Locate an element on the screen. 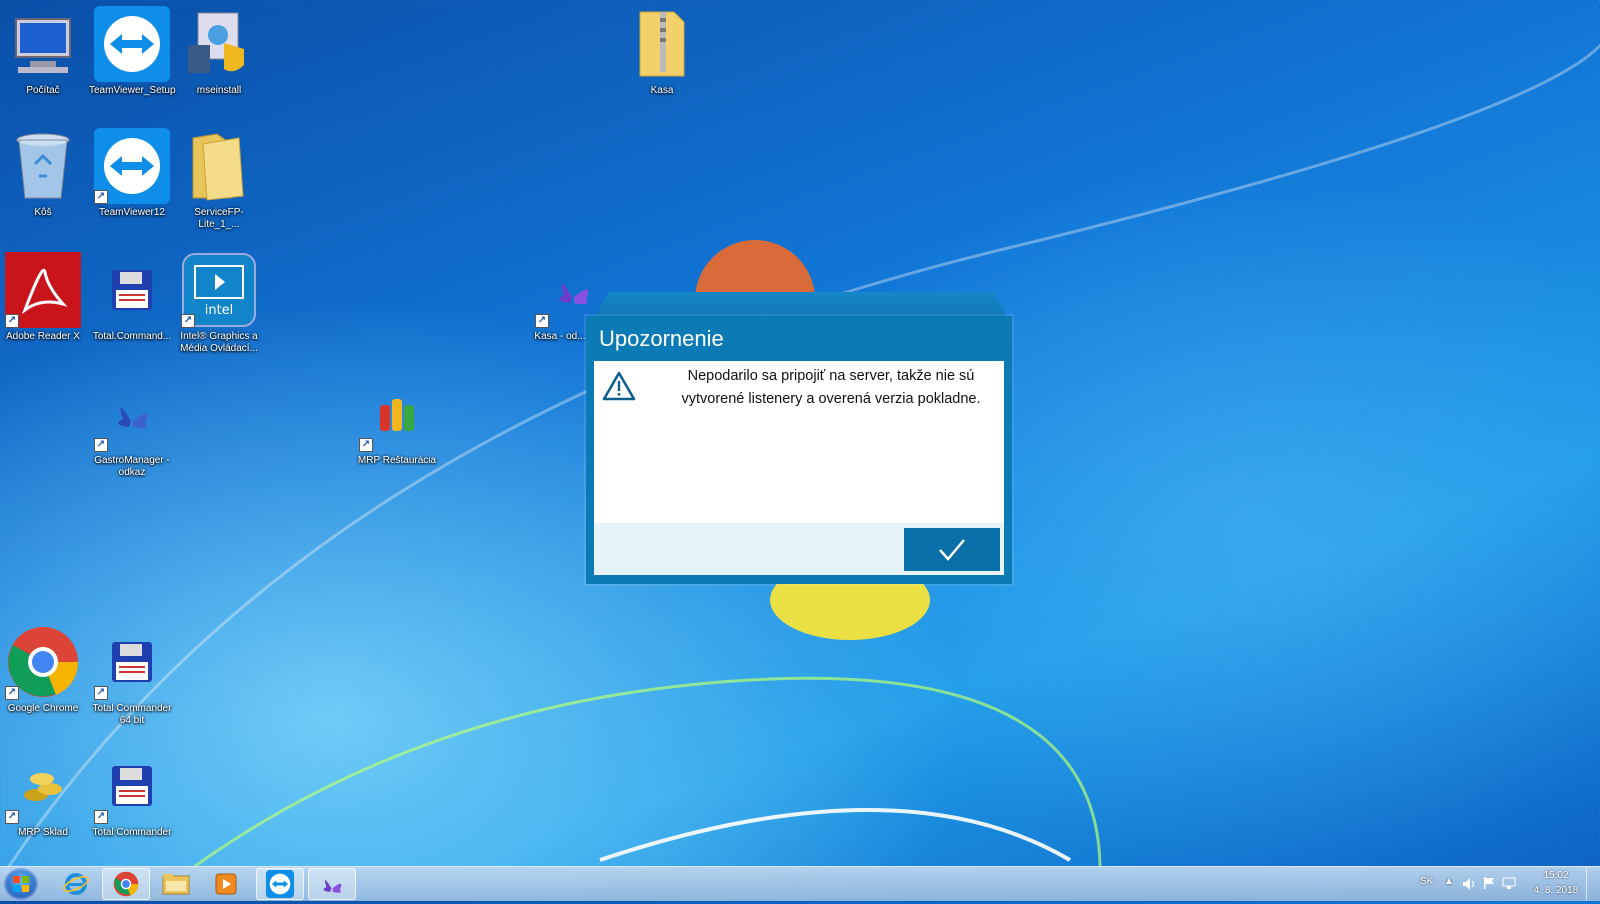 The width and height of the screenshot is (1600, 904). desktop-icon-label: Počítač is located at coordinates (43, 90).